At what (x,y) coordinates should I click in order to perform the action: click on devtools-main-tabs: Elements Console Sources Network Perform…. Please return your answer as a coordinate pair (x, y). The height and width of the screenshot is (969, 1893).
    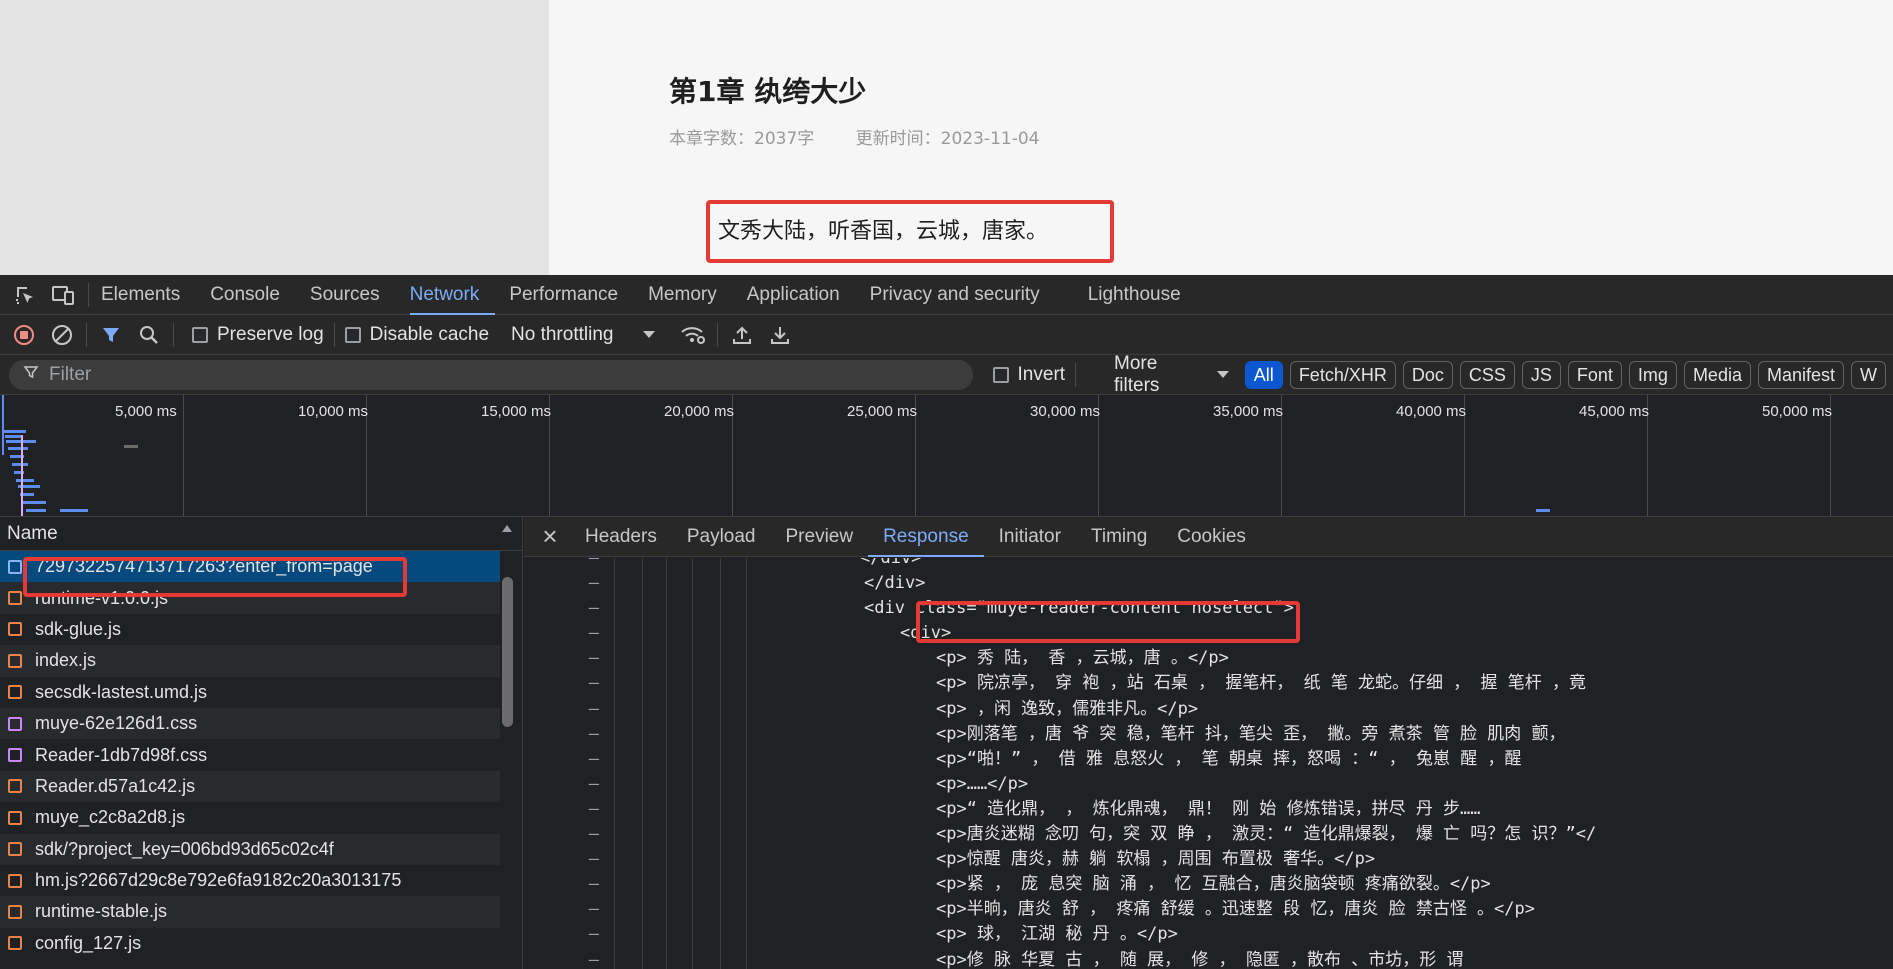
    Looking at the image, I should click on (946, 295).